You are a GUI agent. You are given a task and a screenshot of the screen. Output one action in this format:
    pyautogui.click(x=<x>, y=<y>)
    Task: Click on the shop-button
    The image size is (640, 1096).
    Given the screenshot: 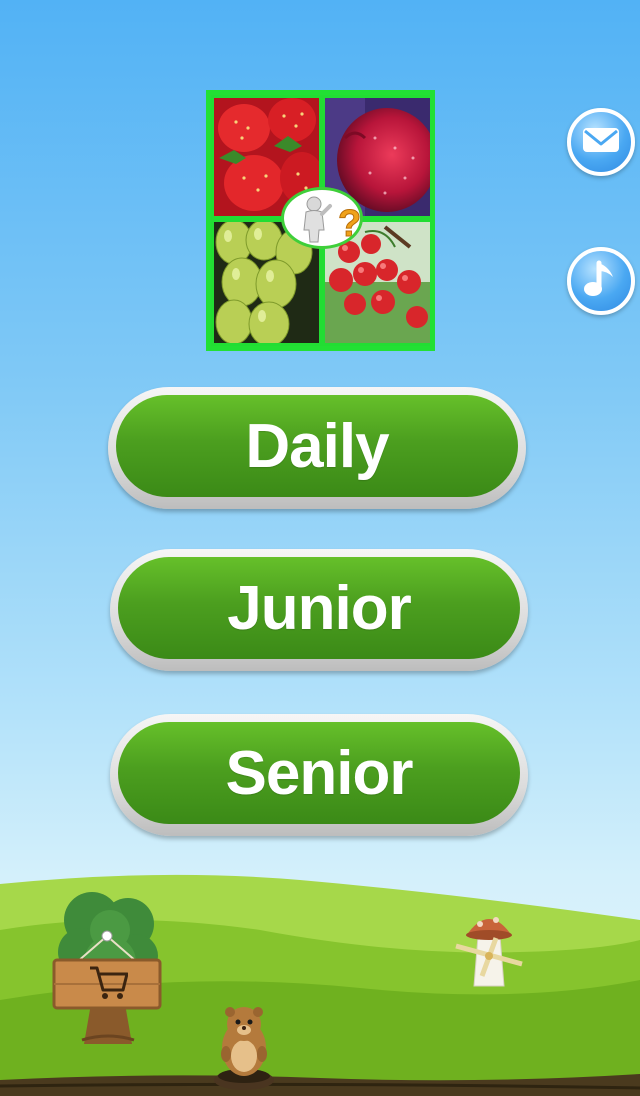 What is the action you would take?
    pyautogui.click(x=107, y=971)
    